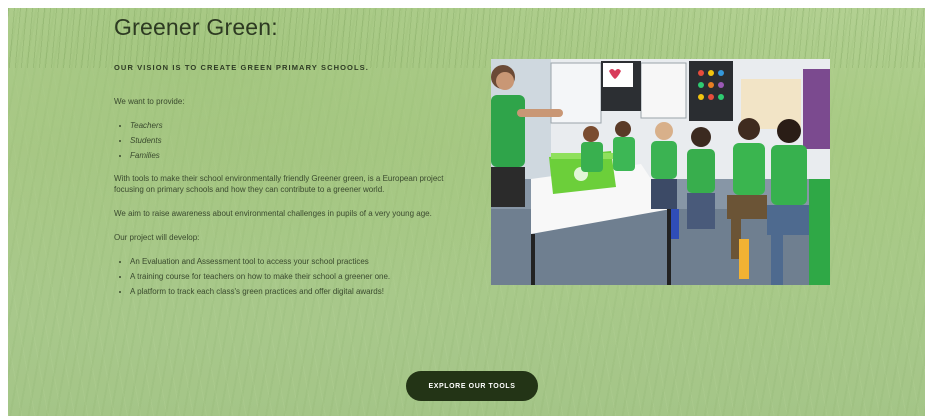 Image resolution: width=931 pixels, height=419 pixels. What do you see at coordinates (472, 386) in the screenshot?
I see `explore-tools-button: EXPLORE OUR TOOLS` at bounding box center [472, 386].